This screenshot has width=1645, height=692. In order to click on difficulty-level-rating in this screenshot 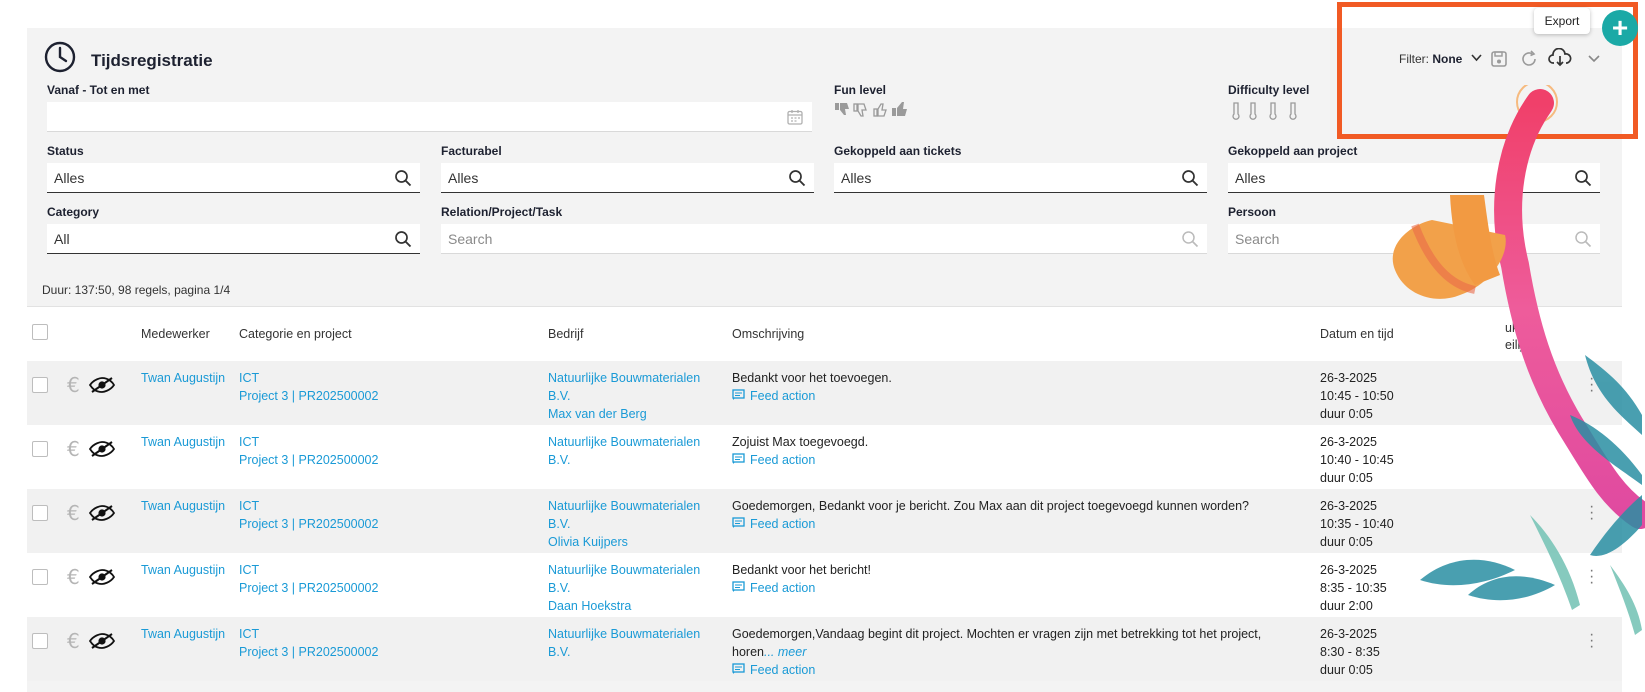, I will do `click(1270, 111)`.